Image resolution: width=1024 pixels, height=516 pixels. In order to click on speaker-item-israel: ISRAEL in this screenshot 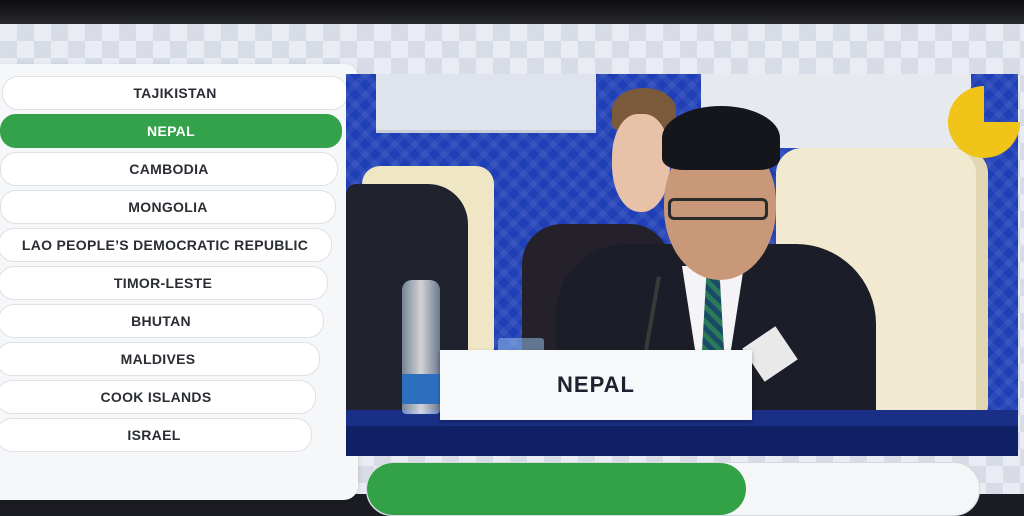, I will do `click(156, 435)`.